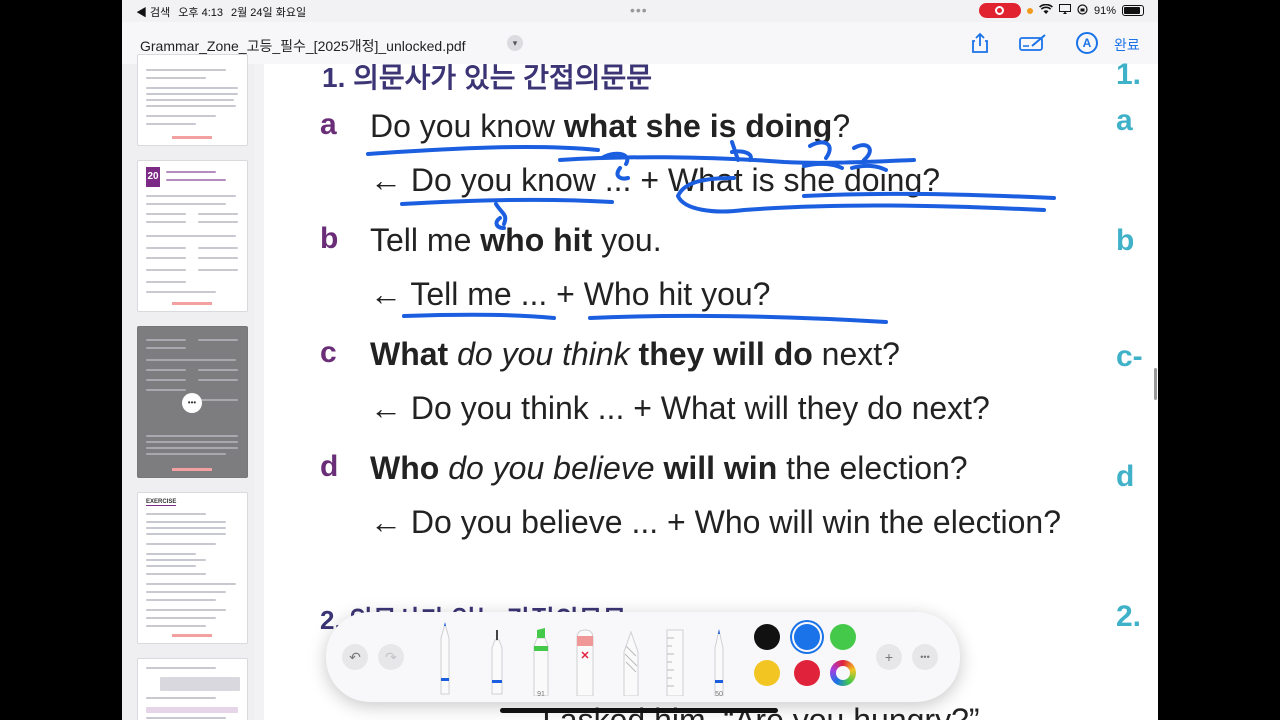  Describe the element at coordinates (1046, 10) in the screenshot. I see `wifi-icon` at that location.